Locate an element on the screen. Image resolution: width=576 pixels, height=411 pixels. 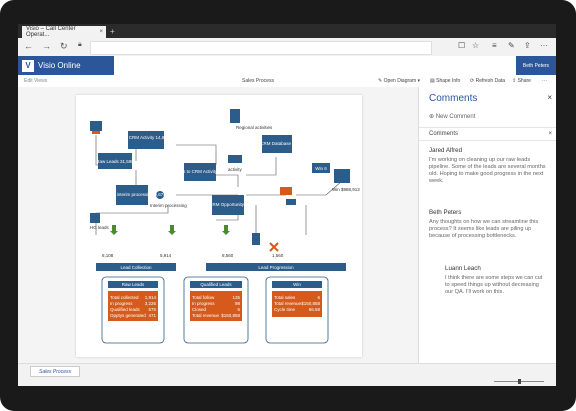
svg-text: 471 is located at coordinates (152, 315).